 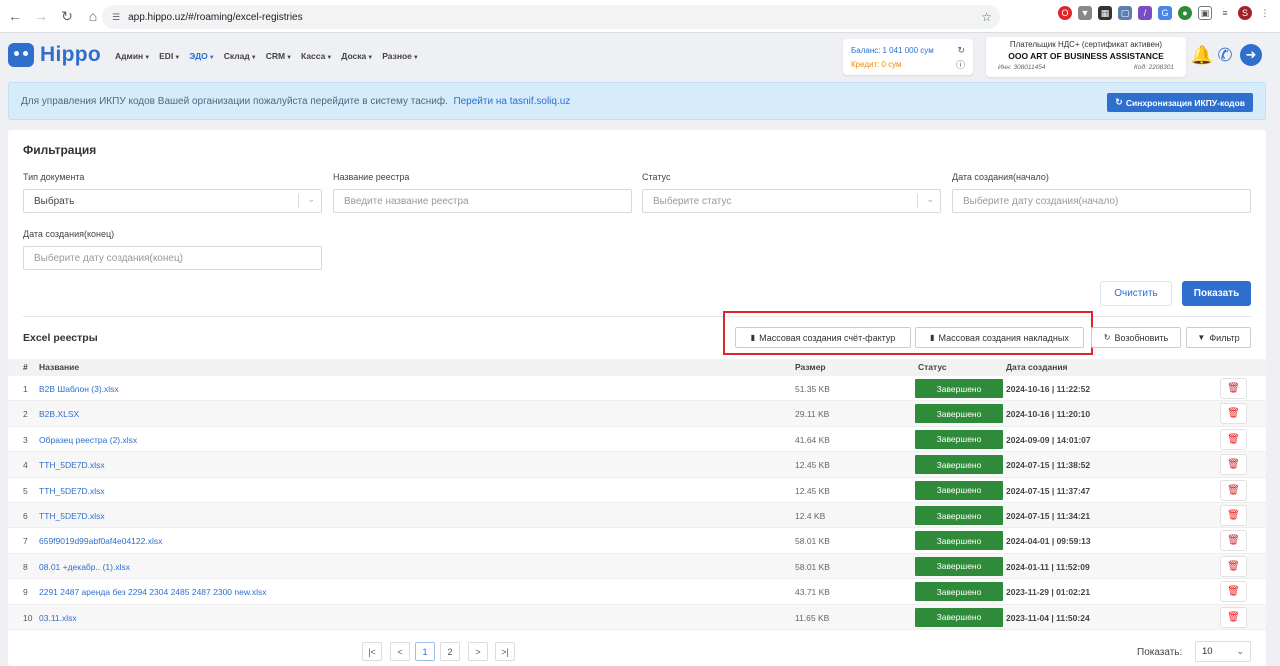 I want to click on translate-ext-icon: G, so click(x=1165, y=13).